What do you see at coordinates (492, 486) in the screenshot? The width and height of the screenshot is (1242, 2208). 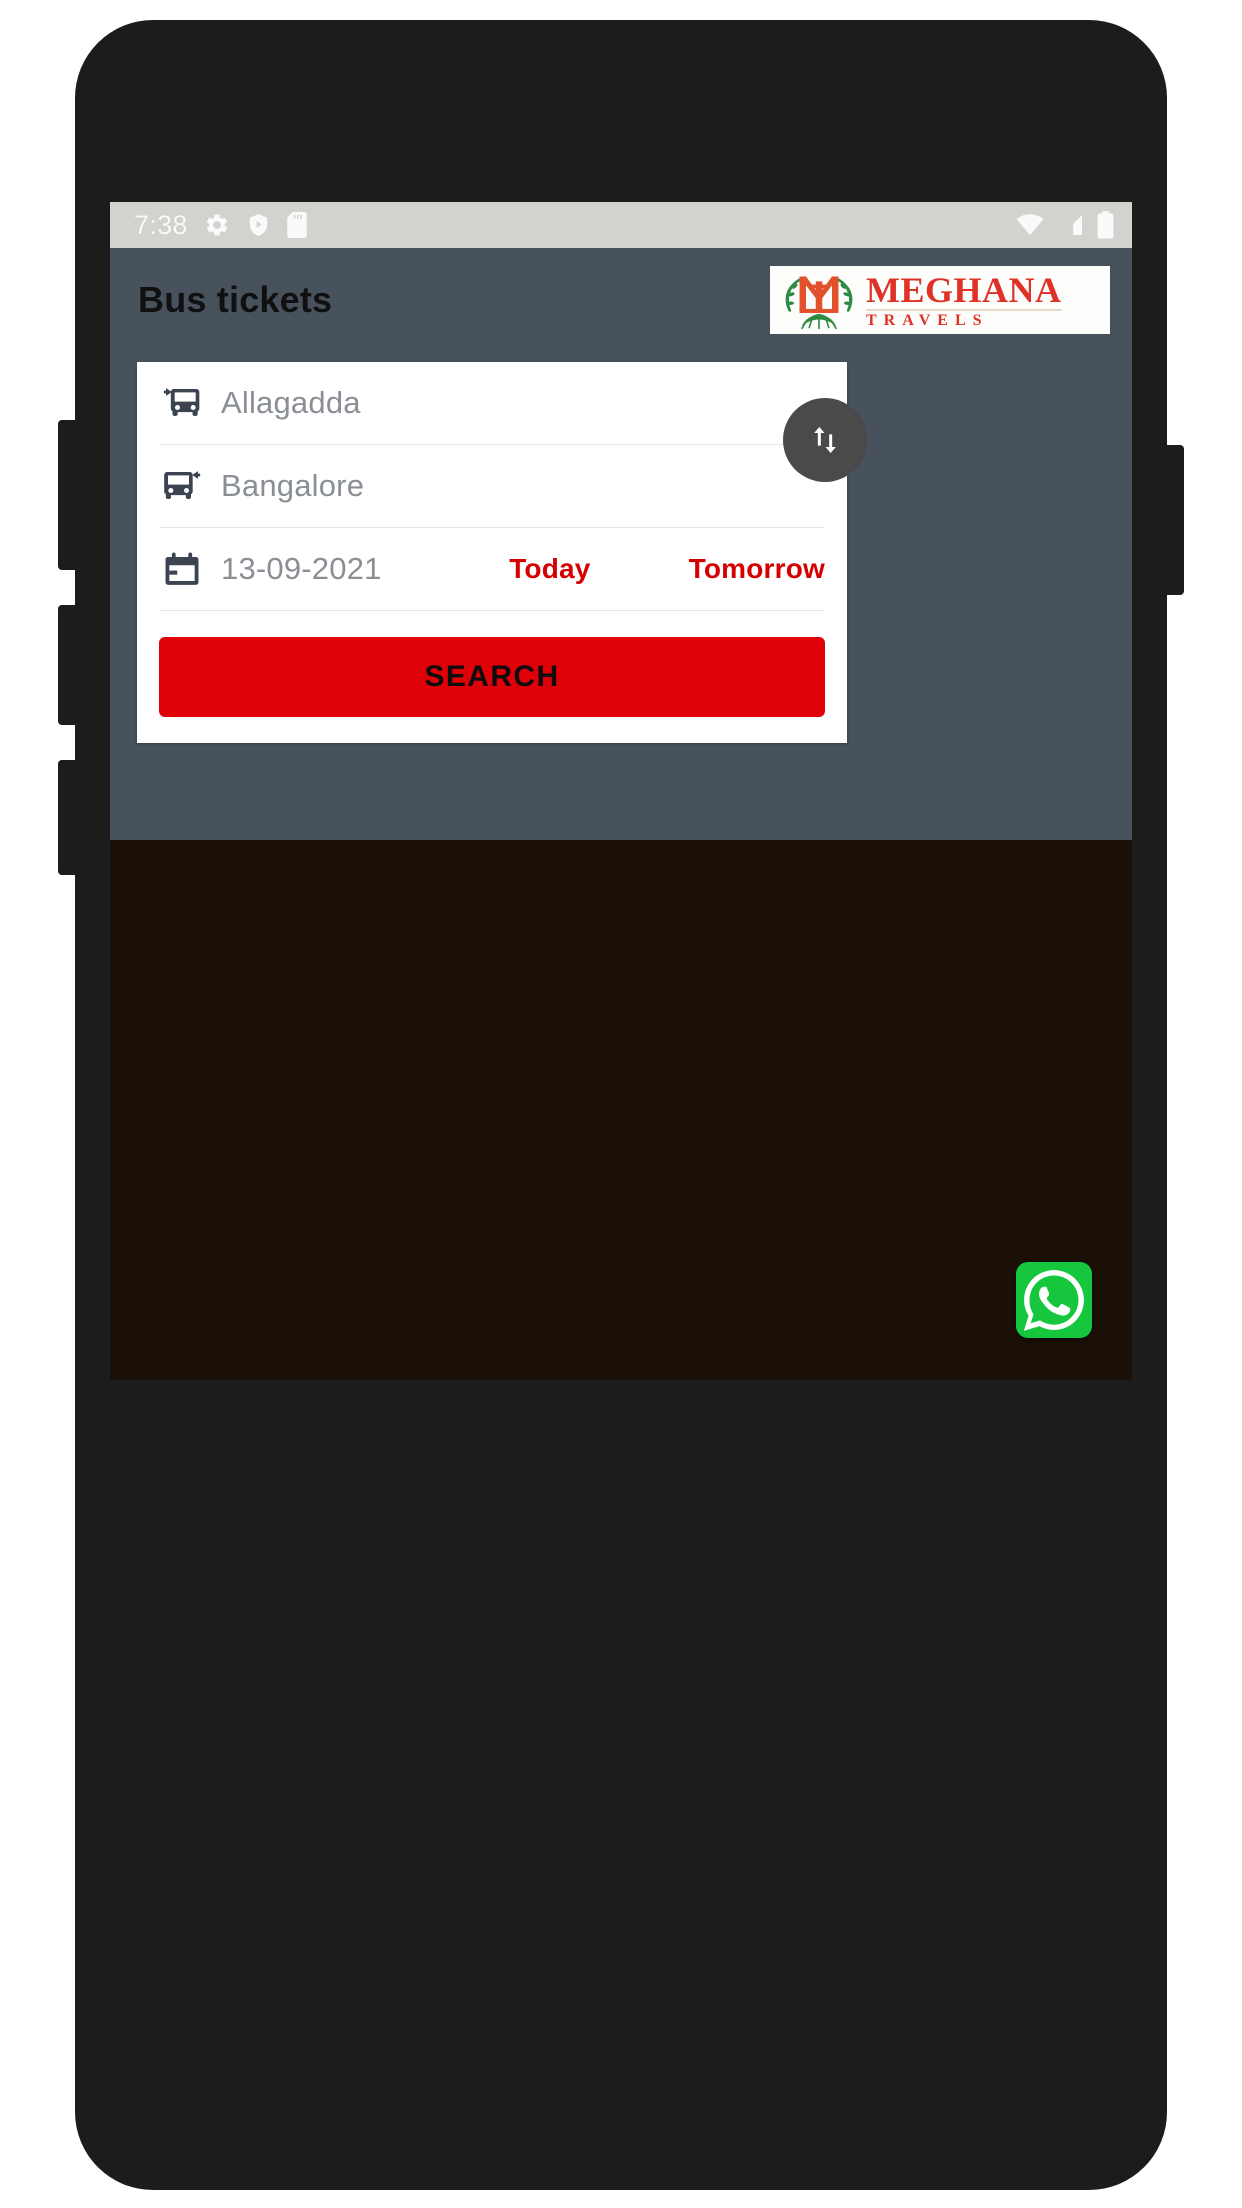 I see `to-field-row: Bangalore` at bounding box center [492, 486].